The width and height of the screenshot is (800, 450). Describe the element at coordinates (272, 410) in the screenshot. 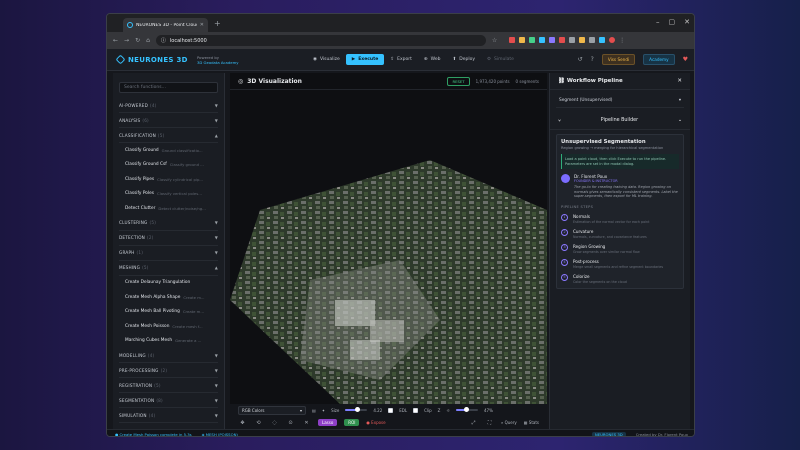

I see `color-mode-select: RGB Colors ▾` at that location.